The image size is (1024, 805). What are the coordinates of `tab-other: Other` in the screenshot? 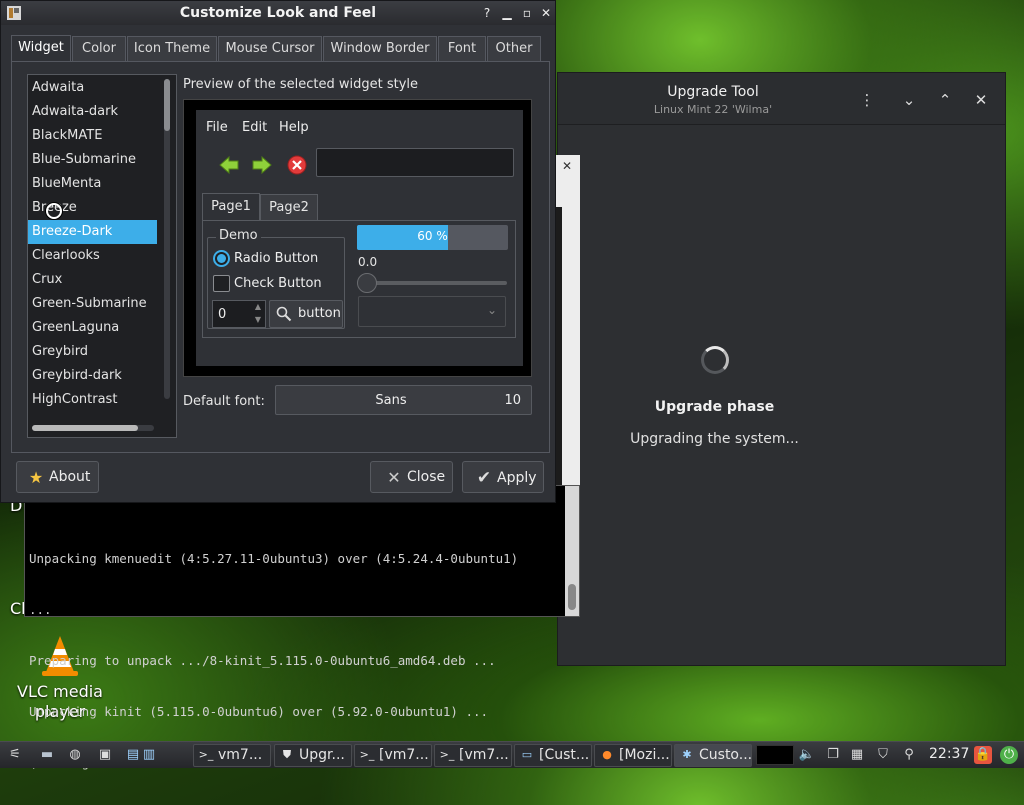 It's located at (514, 49).